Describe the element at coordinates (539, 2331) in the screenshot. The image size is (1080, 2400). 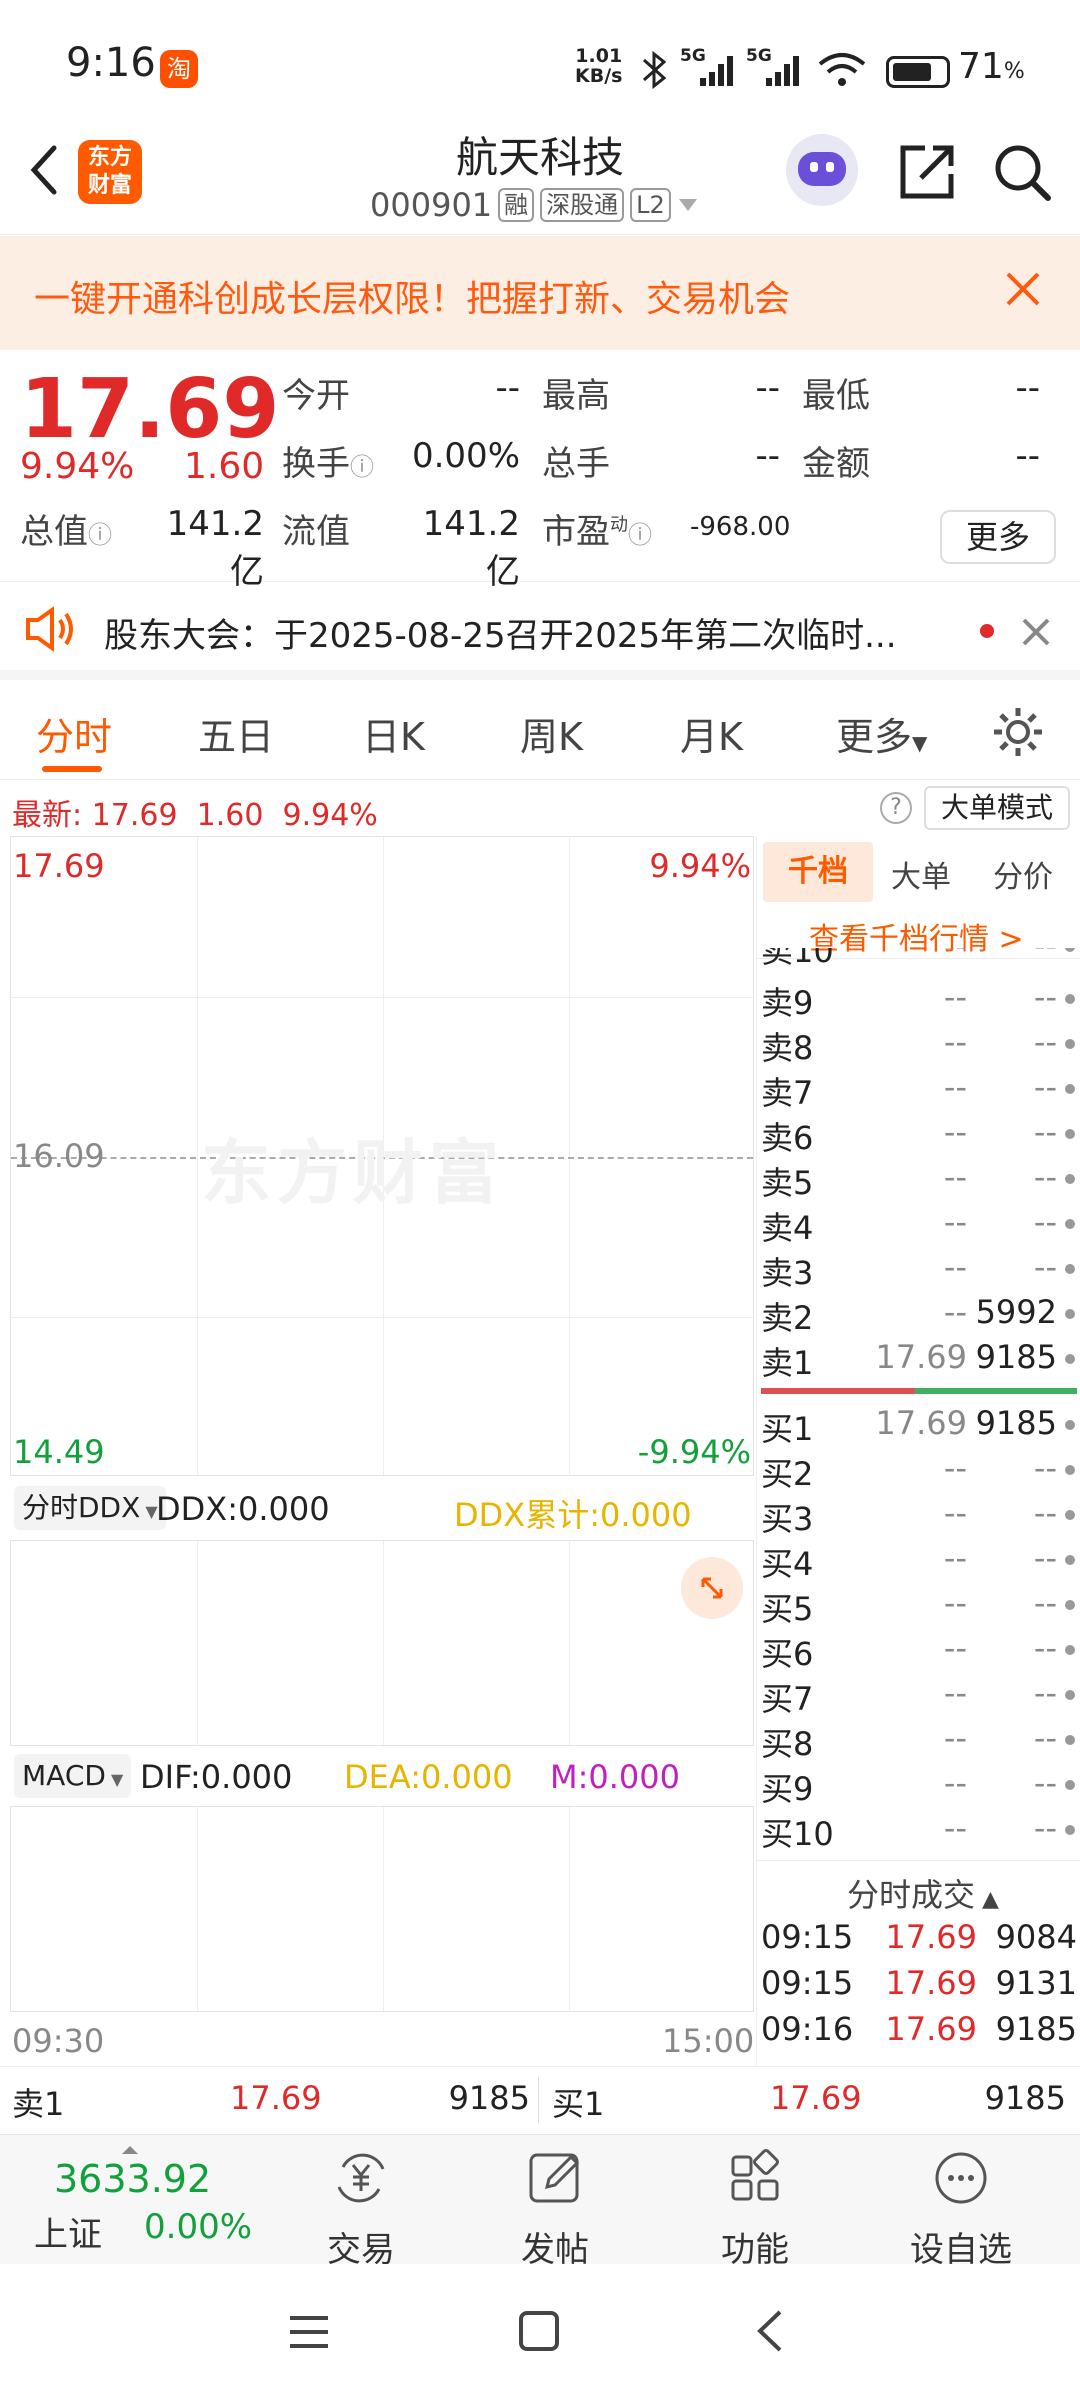
I see `home-icon` at that location.